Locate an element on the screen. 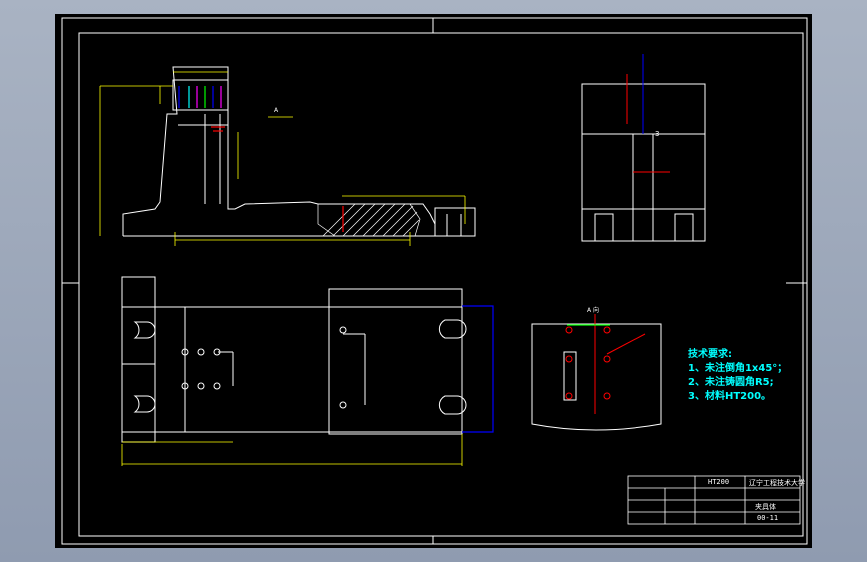  top-view is located at coordinates (294, 359).